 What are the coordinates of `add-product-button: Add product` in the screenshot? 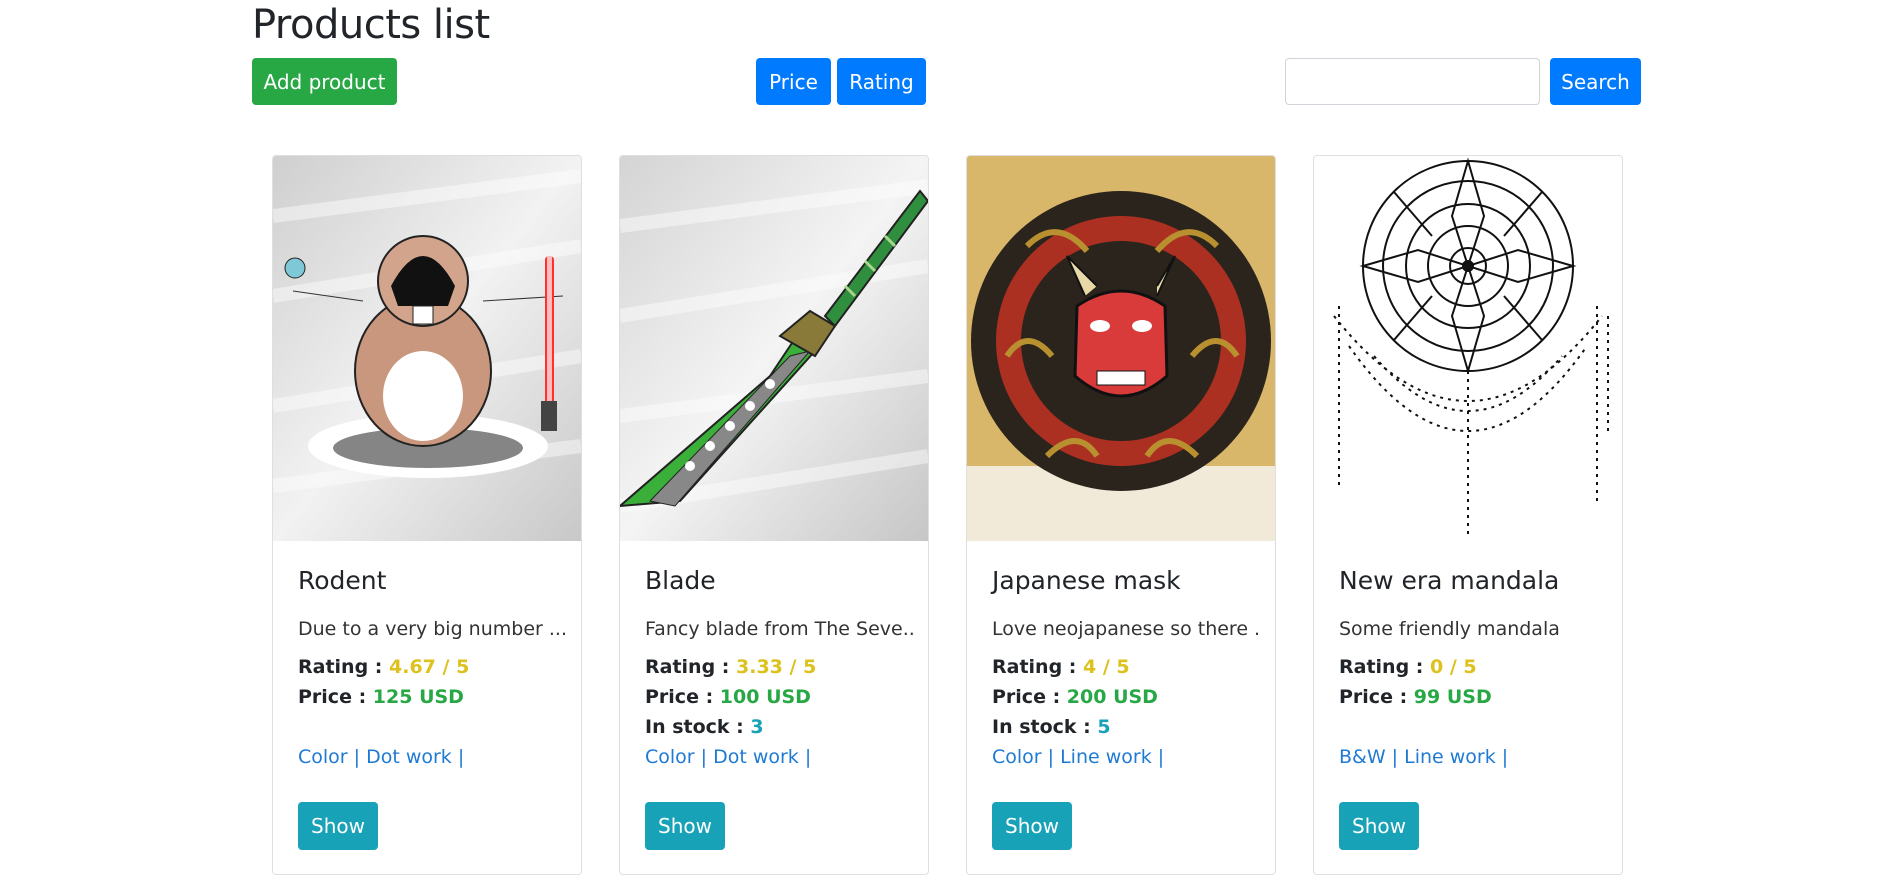 It's located at (324, 81).